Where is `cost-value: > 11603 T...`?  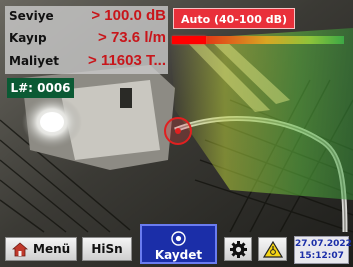 cost-value: > 11603 T... is located at coordinates (127, 60).